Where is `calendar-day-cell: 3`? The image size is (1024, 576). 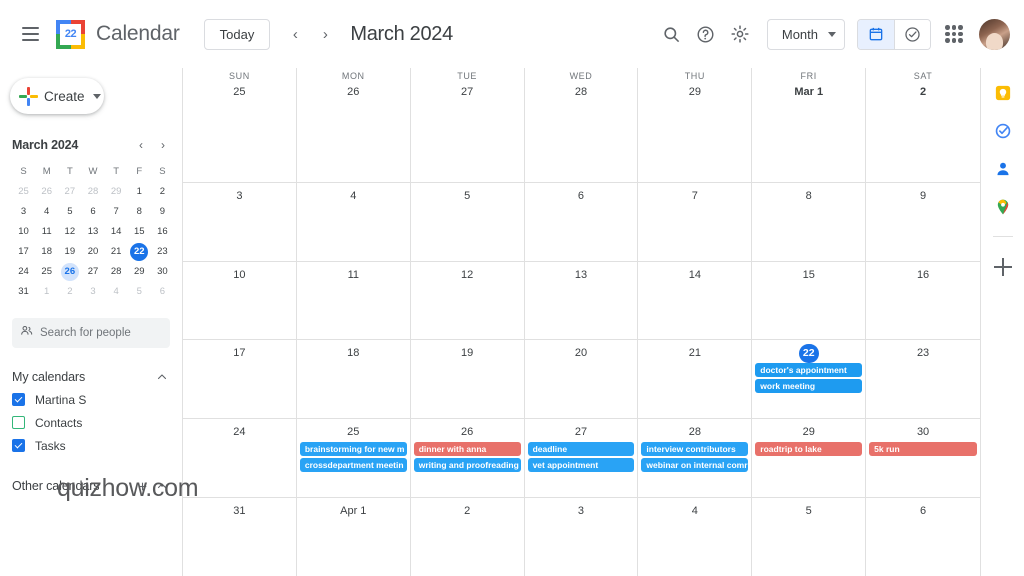 calendar-day-cell: 3 is located at coordinates (582, 537).